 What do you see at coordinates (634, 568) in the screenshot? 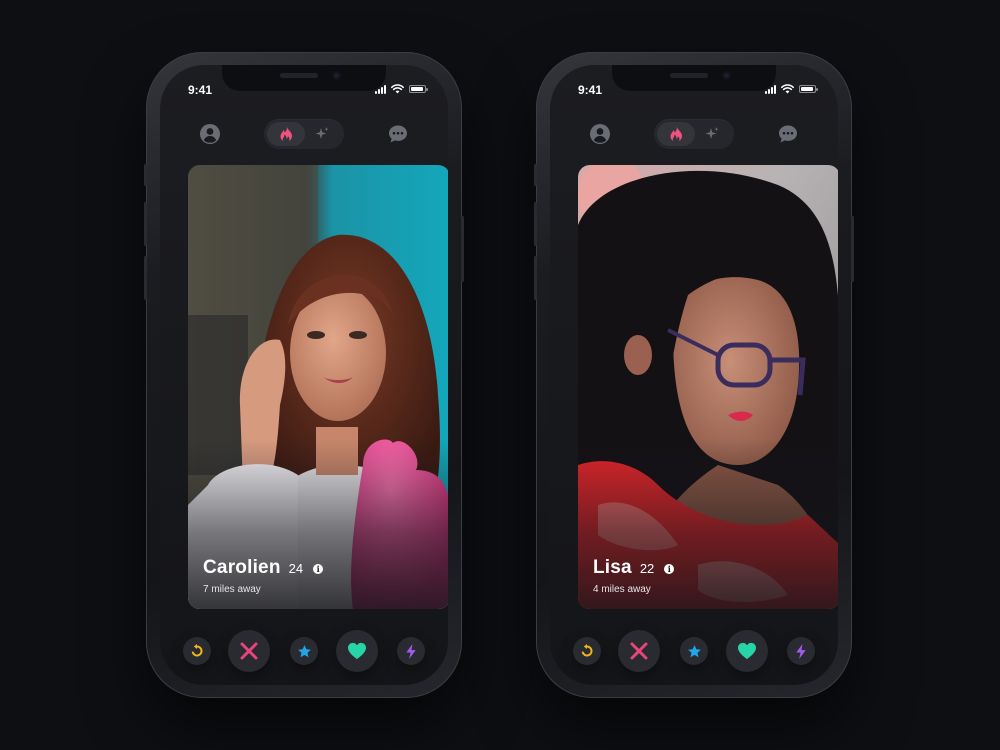
I see `name-row: Lisa 22 i` at bounding box center [634, 568].